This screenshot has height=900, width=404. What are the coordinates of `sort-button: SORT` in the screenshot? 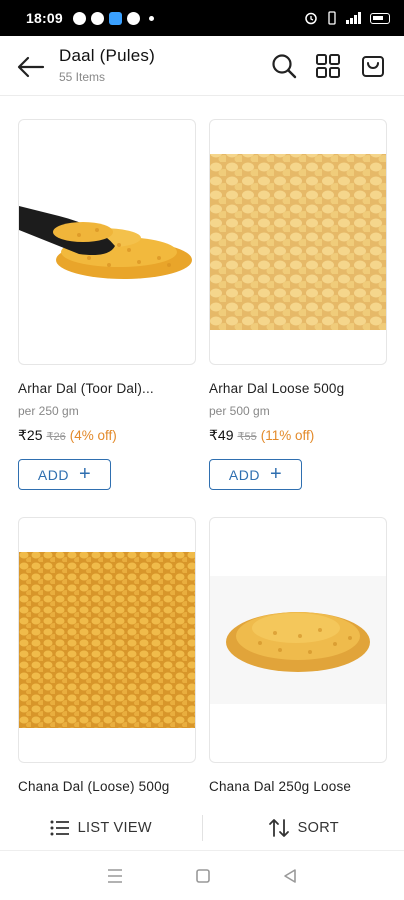 It's located at (303, 828).